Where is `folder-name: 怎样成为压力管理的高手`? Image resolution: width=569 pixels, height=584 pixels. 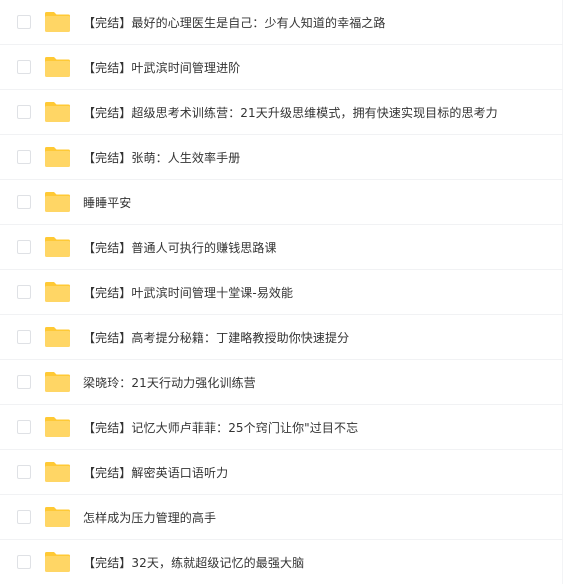
folder-name: 怎样成为压力管理的高手 is located at coordinates (149, 517).